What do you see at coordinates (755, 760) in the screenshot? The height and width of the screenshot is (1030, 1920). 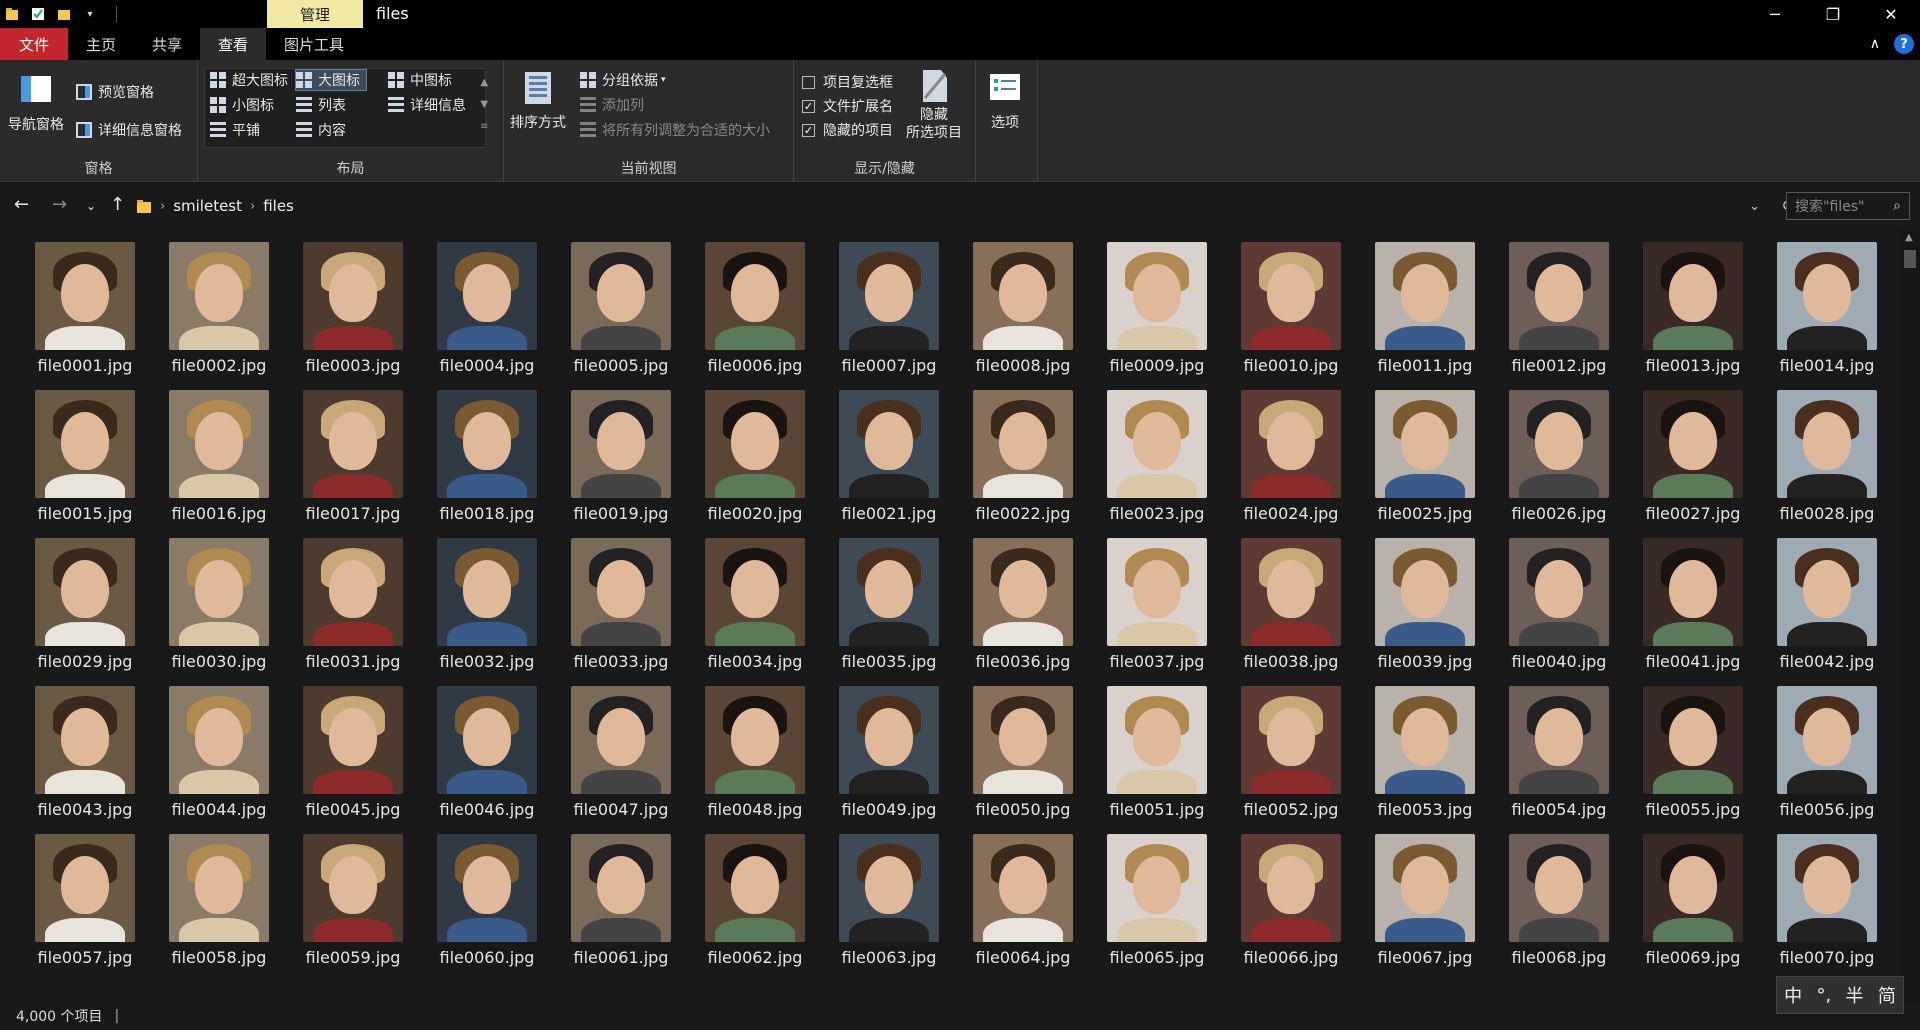 I see `file-item: file0048.jpg` at bounding box center [755, 760].